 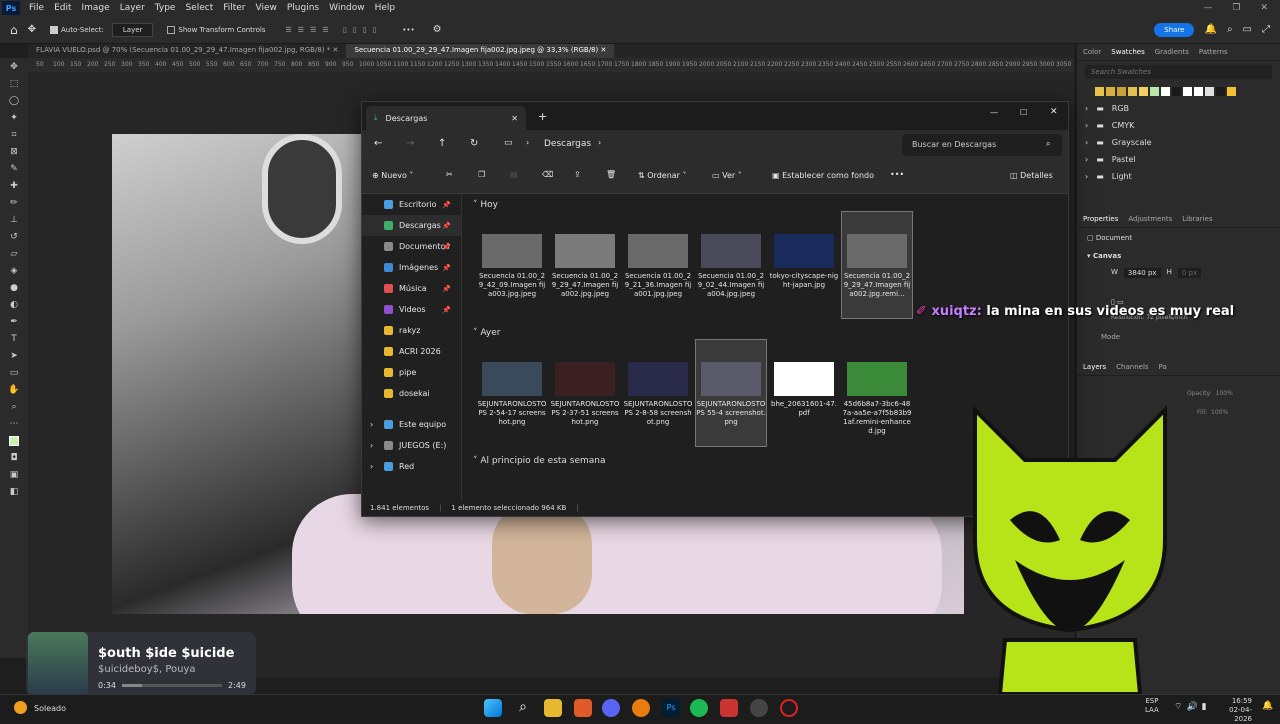 I want to click on expand-icon: ⤢, so click(x=1266, y=29).